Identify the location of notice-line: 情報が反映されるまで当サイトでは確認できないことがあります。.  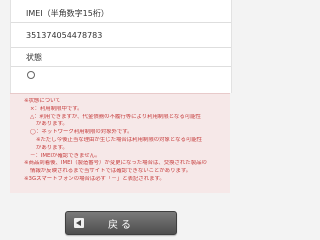
(111, 171).